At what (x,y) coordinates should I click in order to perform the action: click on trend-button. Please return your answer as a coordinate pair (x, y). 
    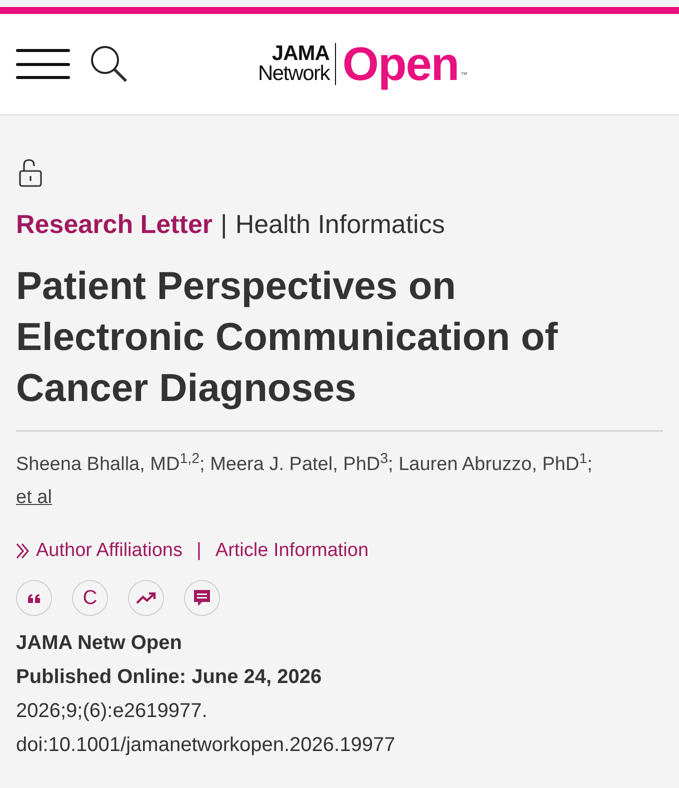
    Looking at the image, I should click on (146, 598).